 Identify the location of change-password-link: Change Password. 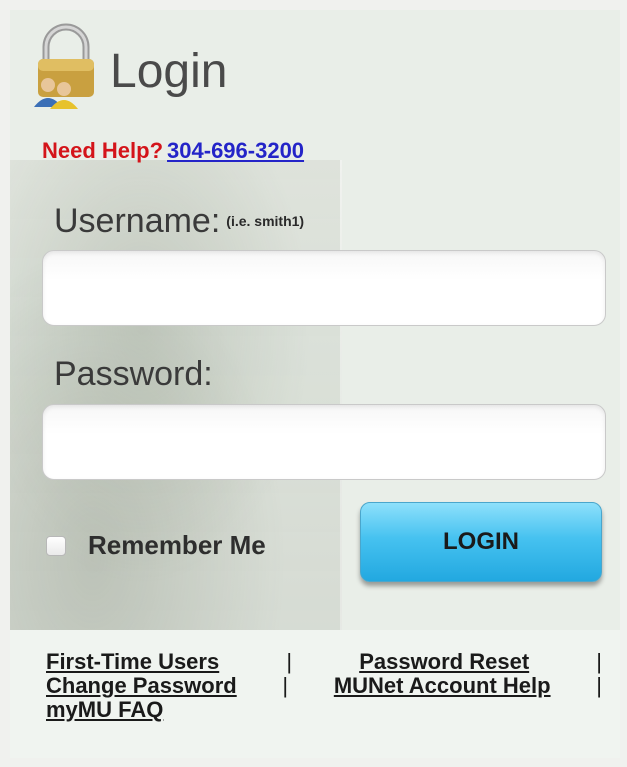
(141, 686).